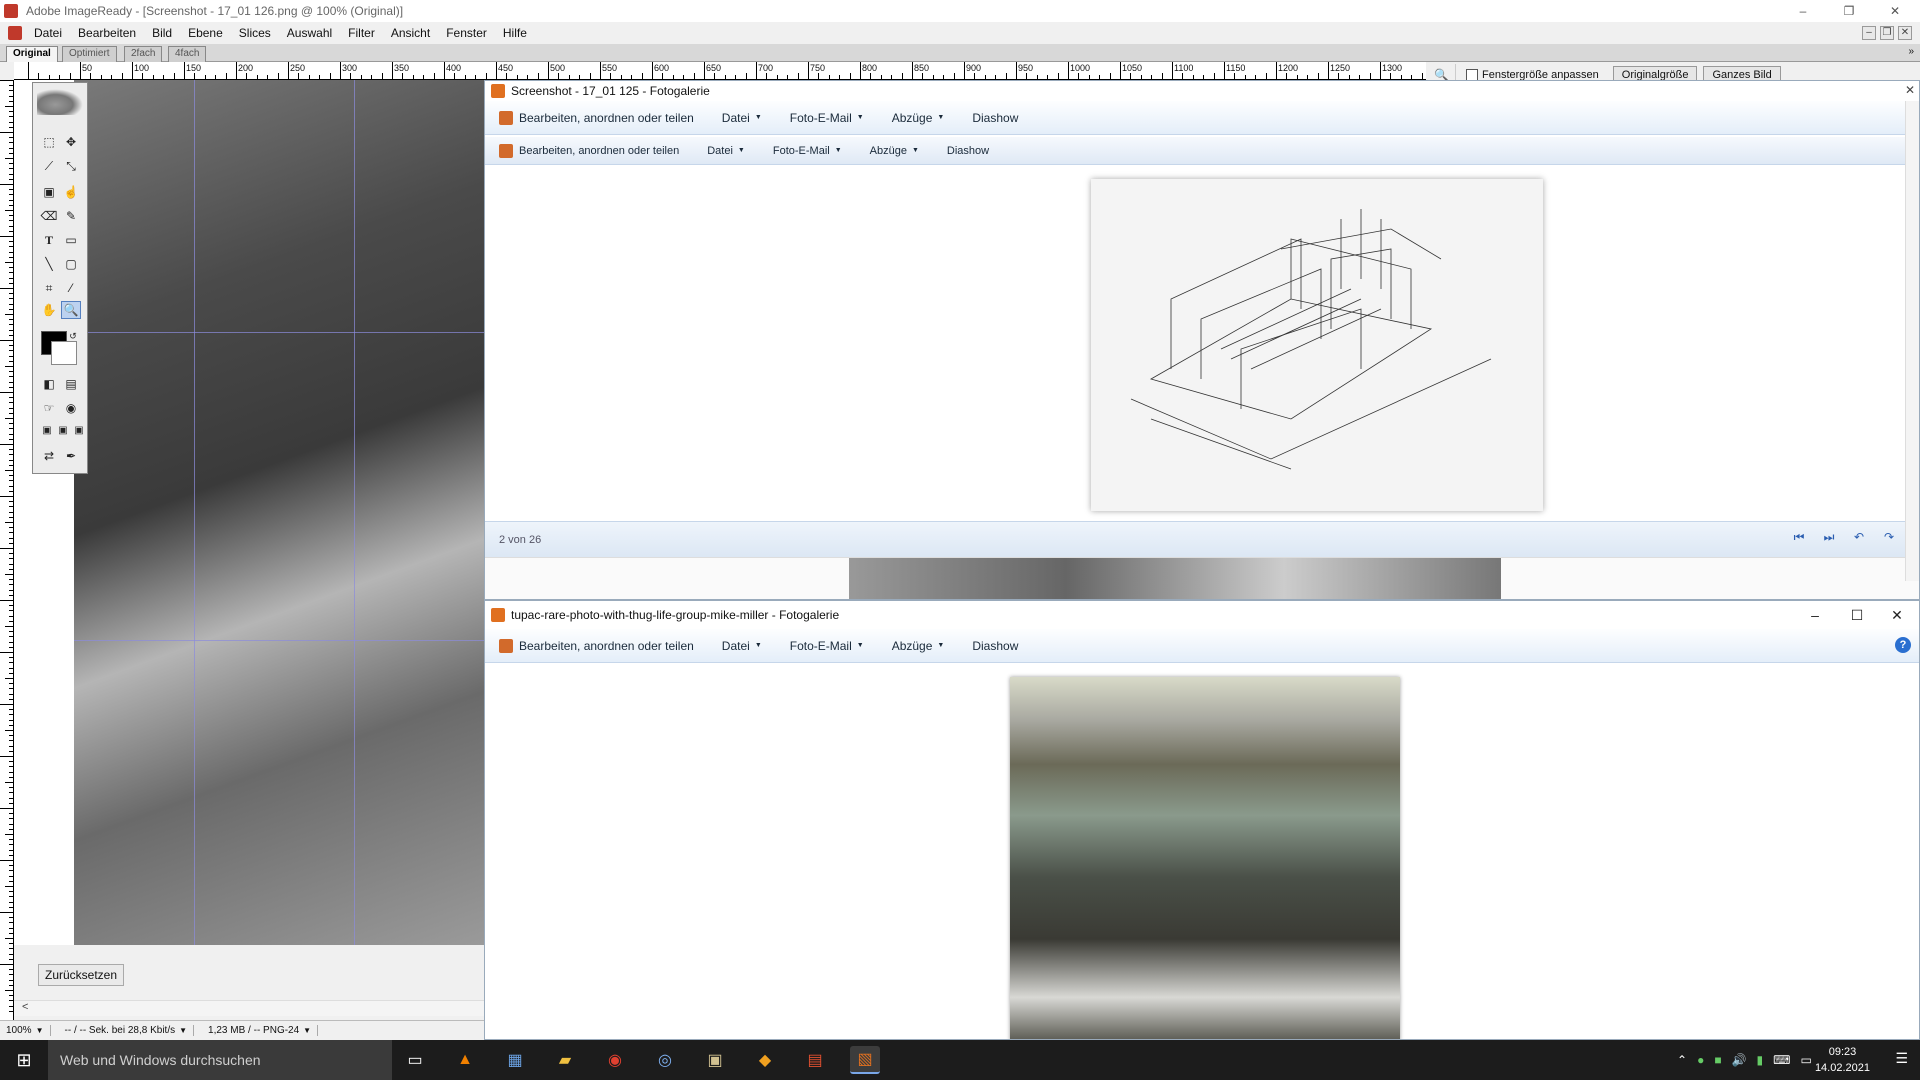 The image size is (1920, 1080). What do you see at coordinates (71, 384) in the screenshot?
I see `preview-icon: ▤` at bounding box center [71, 384].